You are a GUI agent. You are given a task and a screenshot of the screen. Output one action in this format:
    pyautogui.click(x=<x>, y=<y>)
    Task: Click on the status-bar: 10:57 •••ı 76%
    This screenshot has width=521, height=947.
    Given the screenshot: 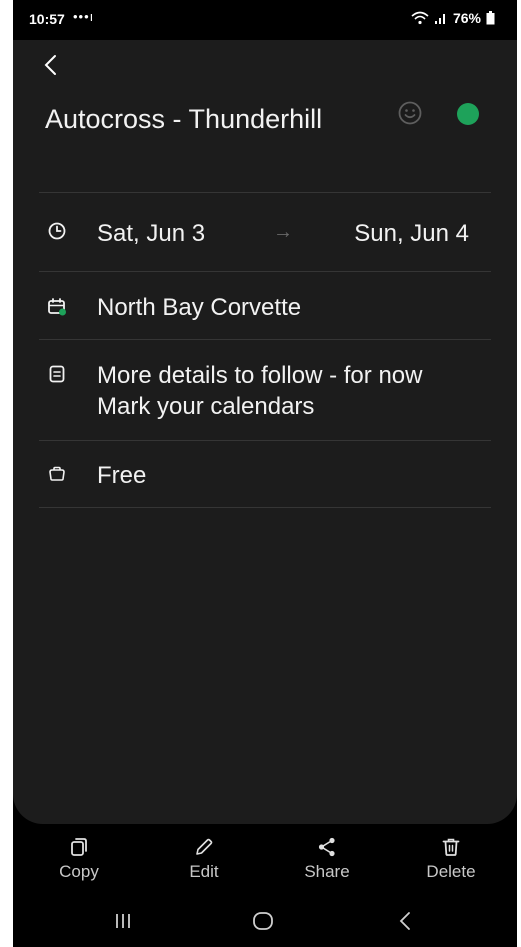 What is the action you would take?
    pyautogui.click(x=265, y=20)
    